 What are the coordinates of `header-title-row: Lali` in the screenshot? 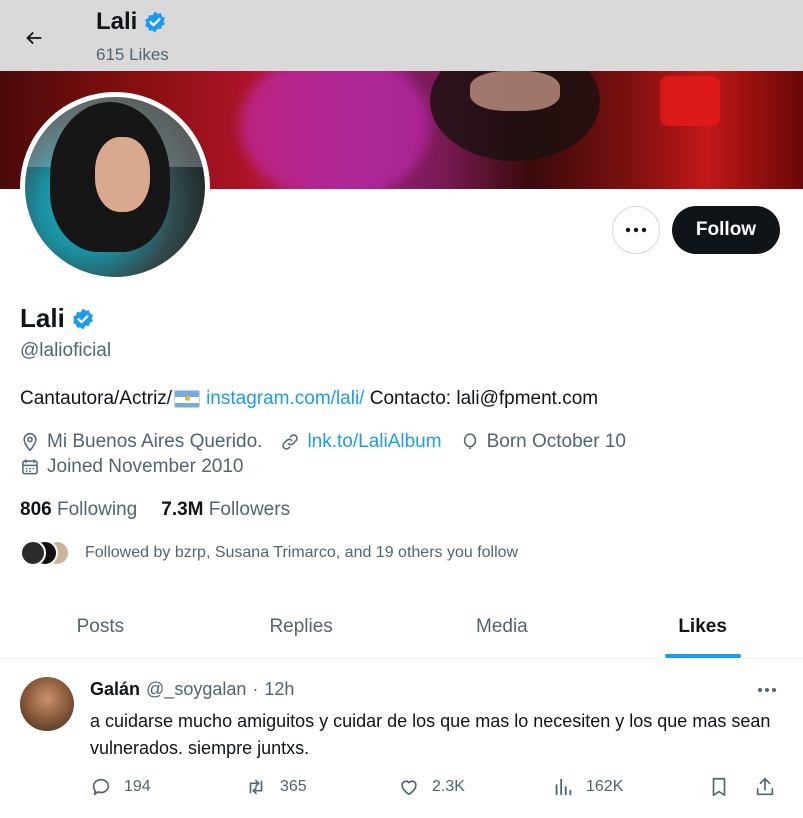 It's located at (131, 22).